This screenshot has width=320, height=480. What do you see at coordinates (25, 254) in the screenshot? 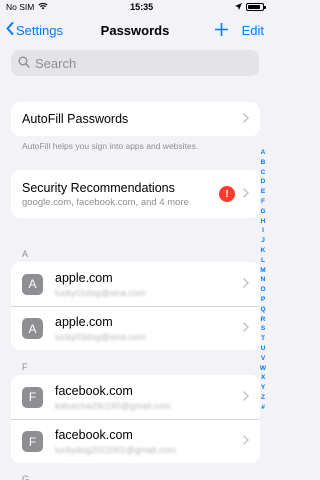
I see `section-header-a: A` at bounding box center [25, 254].